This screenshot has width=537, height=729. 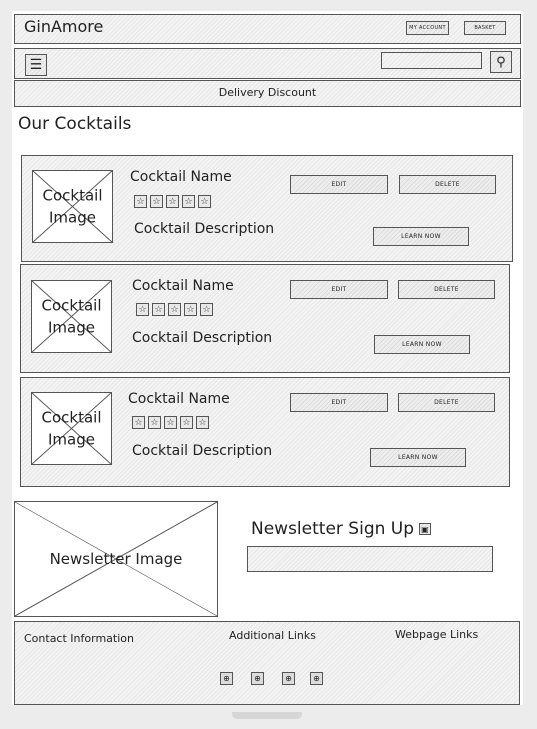 I want to click on social-icon-3: ⊕, so click(x=288, y=678).